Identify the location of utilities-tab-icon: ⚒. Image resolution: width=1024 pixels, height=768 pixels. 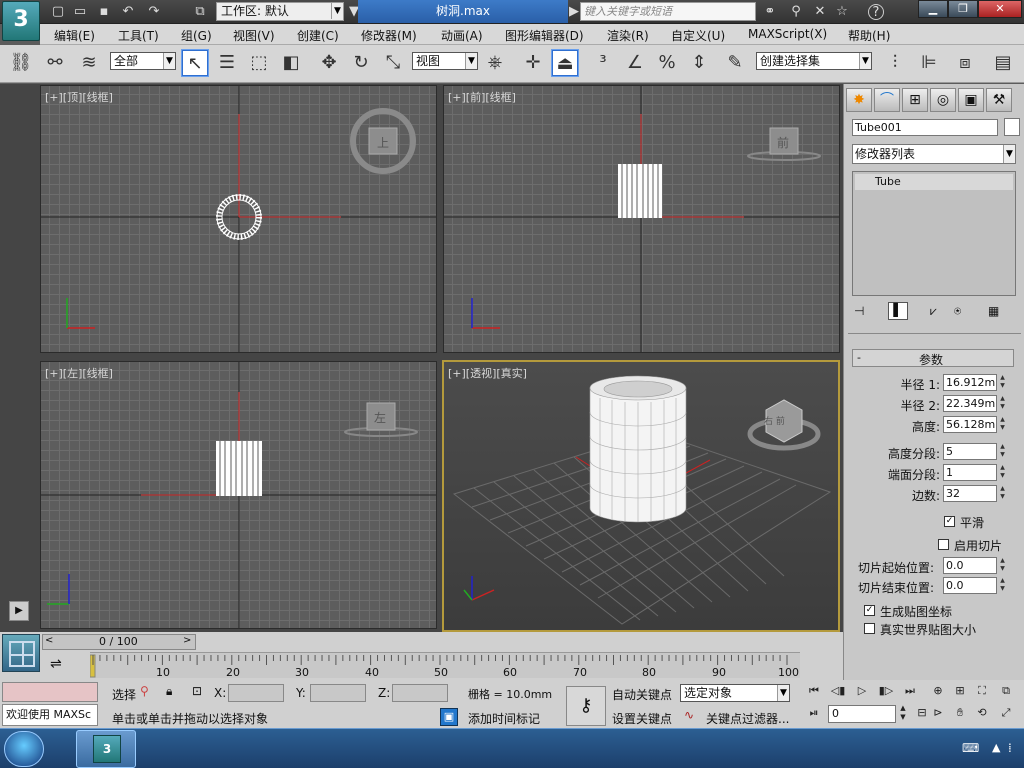
(999, 100).